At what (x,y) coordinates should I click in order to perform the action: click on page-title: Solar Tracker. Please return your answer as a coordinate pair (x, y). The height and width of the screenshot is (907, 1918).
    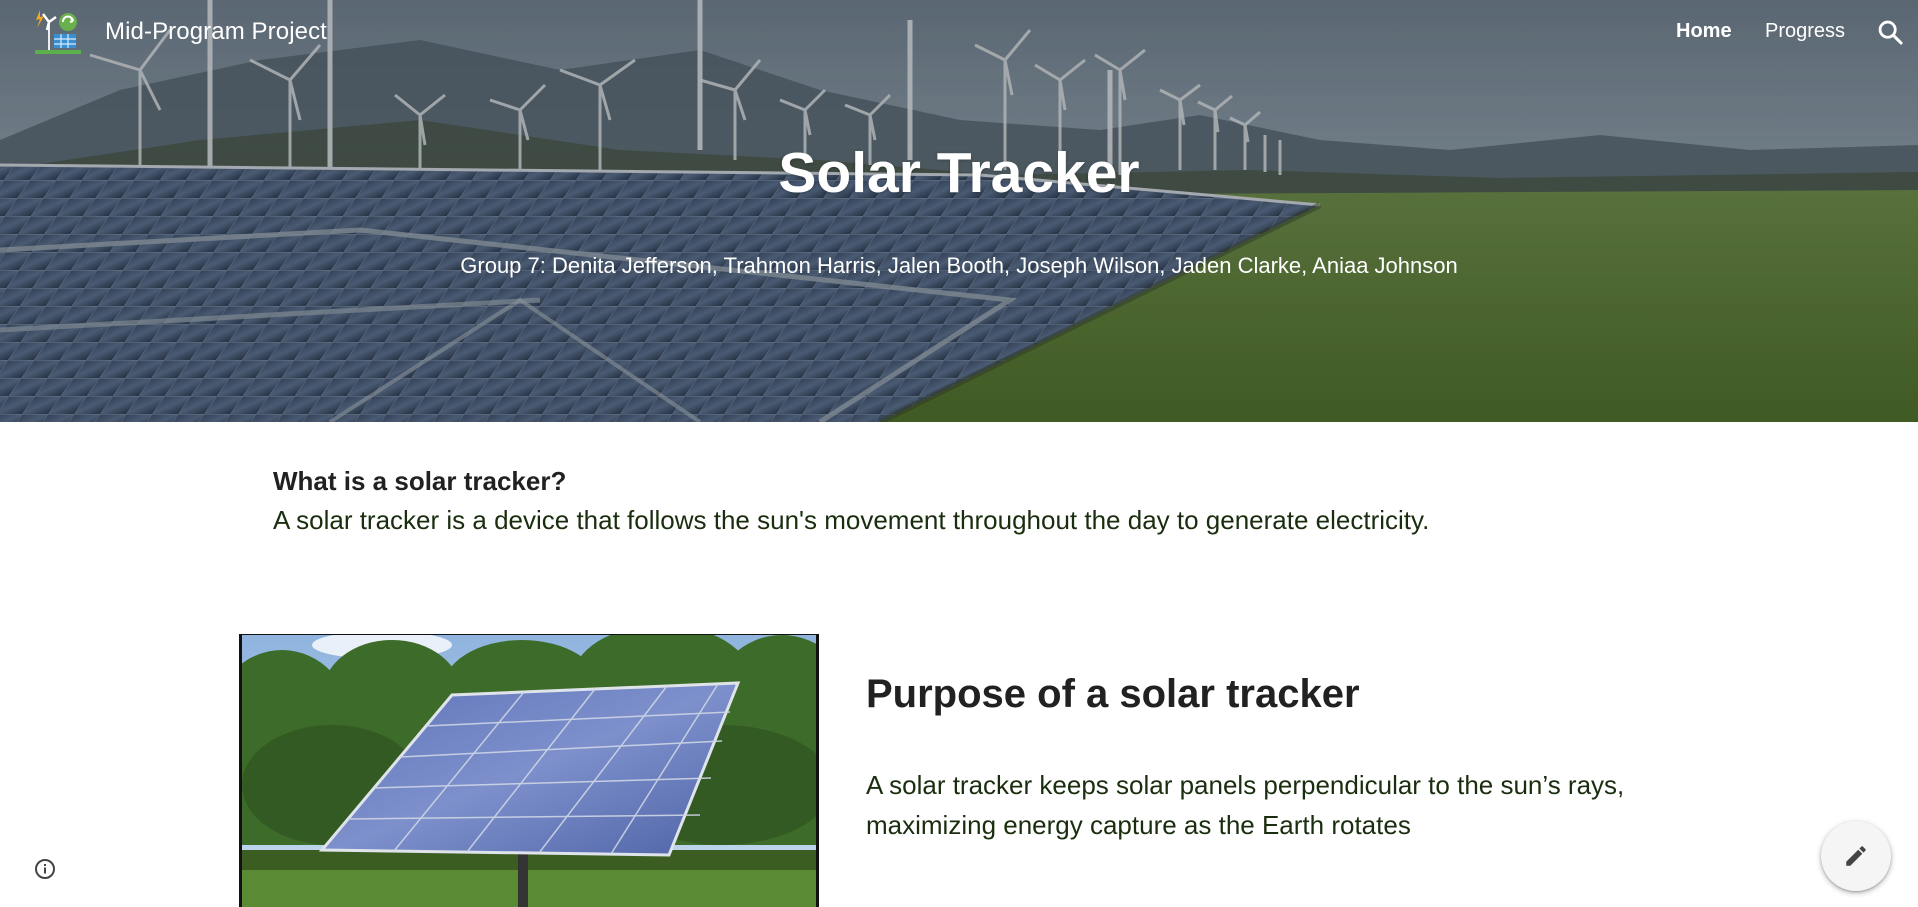
    Looking at the image, I should click on (959, 173).